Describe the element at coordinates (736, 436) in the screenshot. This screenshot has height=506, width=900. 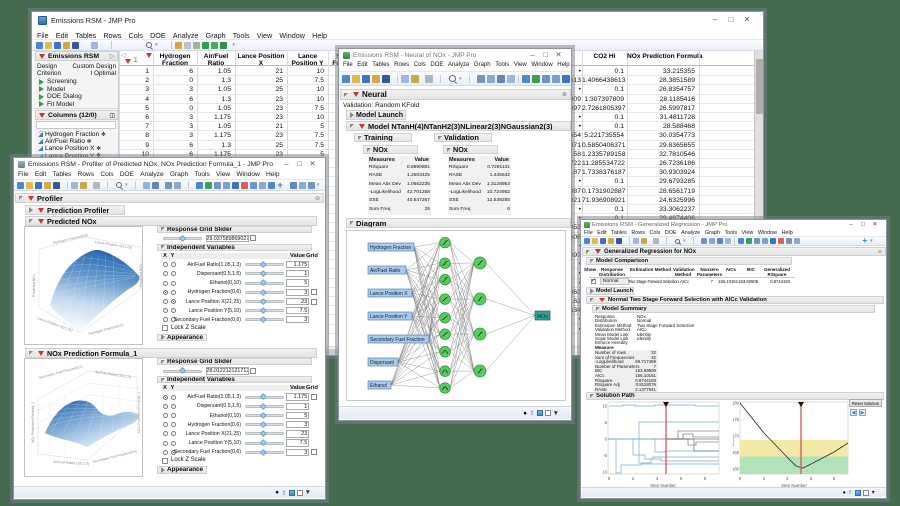
I see `svg-text: 170` at that location.